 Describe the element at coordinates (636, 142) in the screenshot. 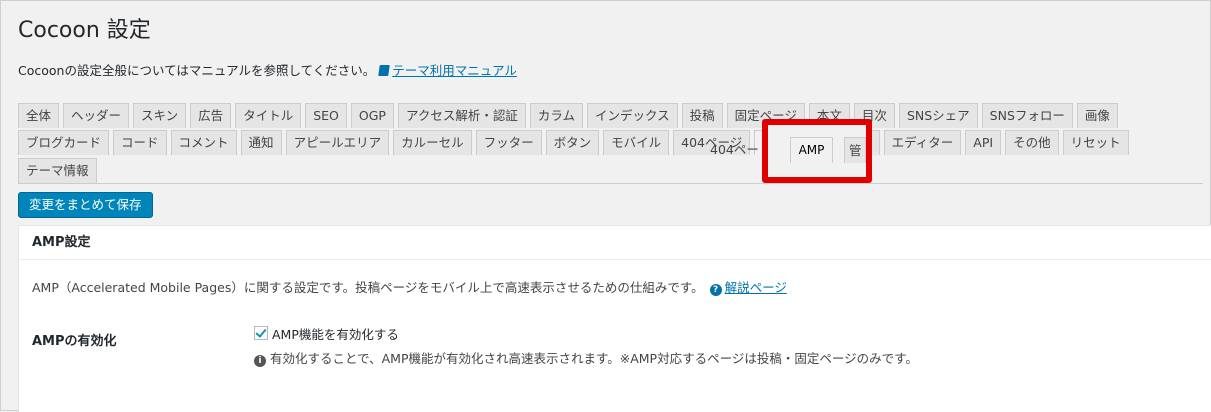

I see `tab-item: モバイル` at that location.